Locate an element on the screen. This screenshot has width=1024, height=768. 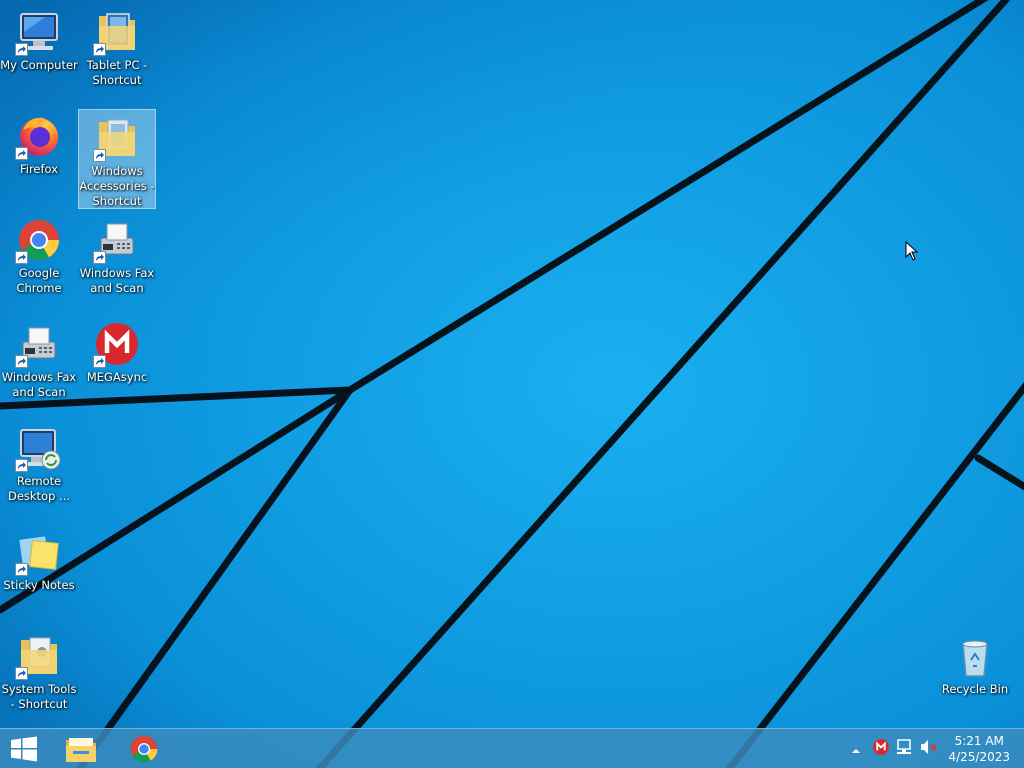
chrome-icon is located at coordinates (144, 749).